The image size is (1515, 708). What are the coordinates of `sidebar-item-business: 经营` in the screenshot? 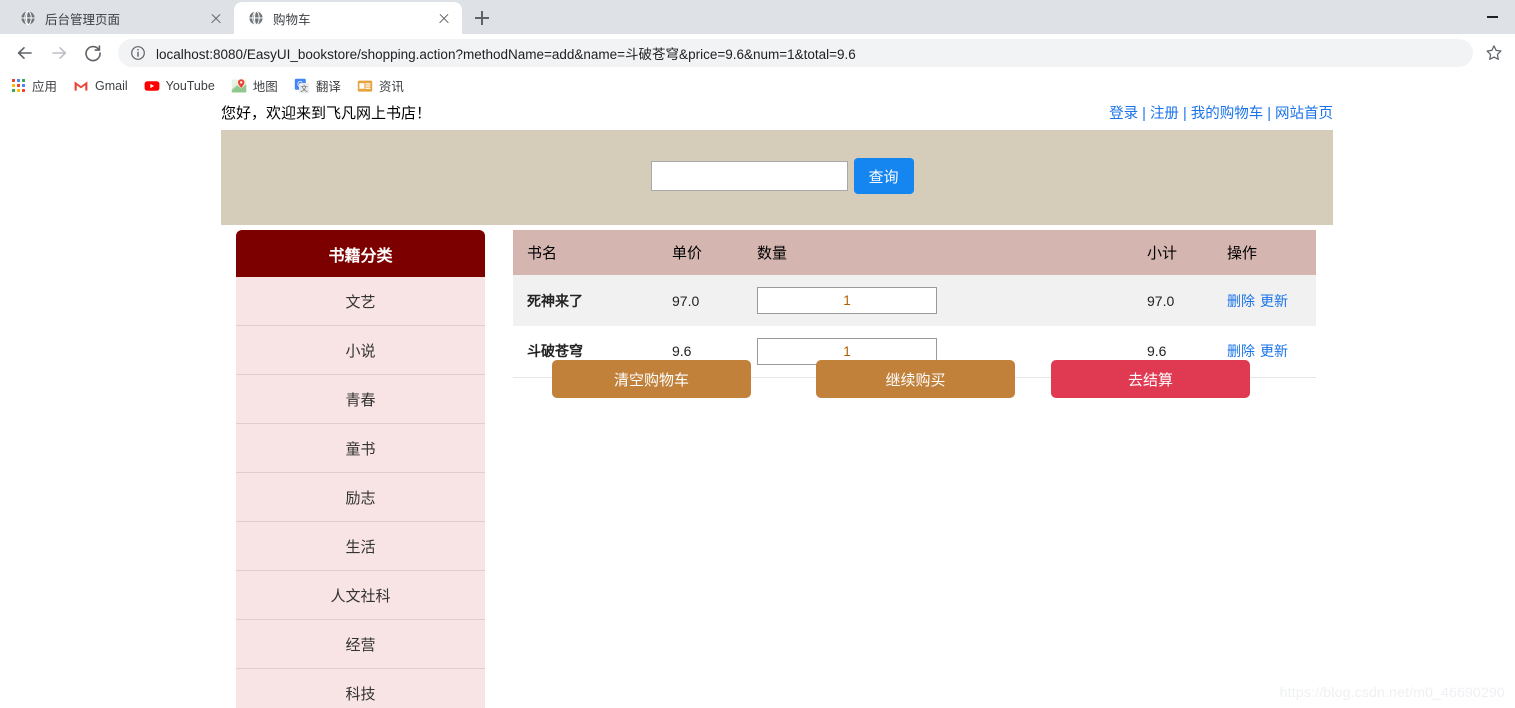 It's located at (360, 644).